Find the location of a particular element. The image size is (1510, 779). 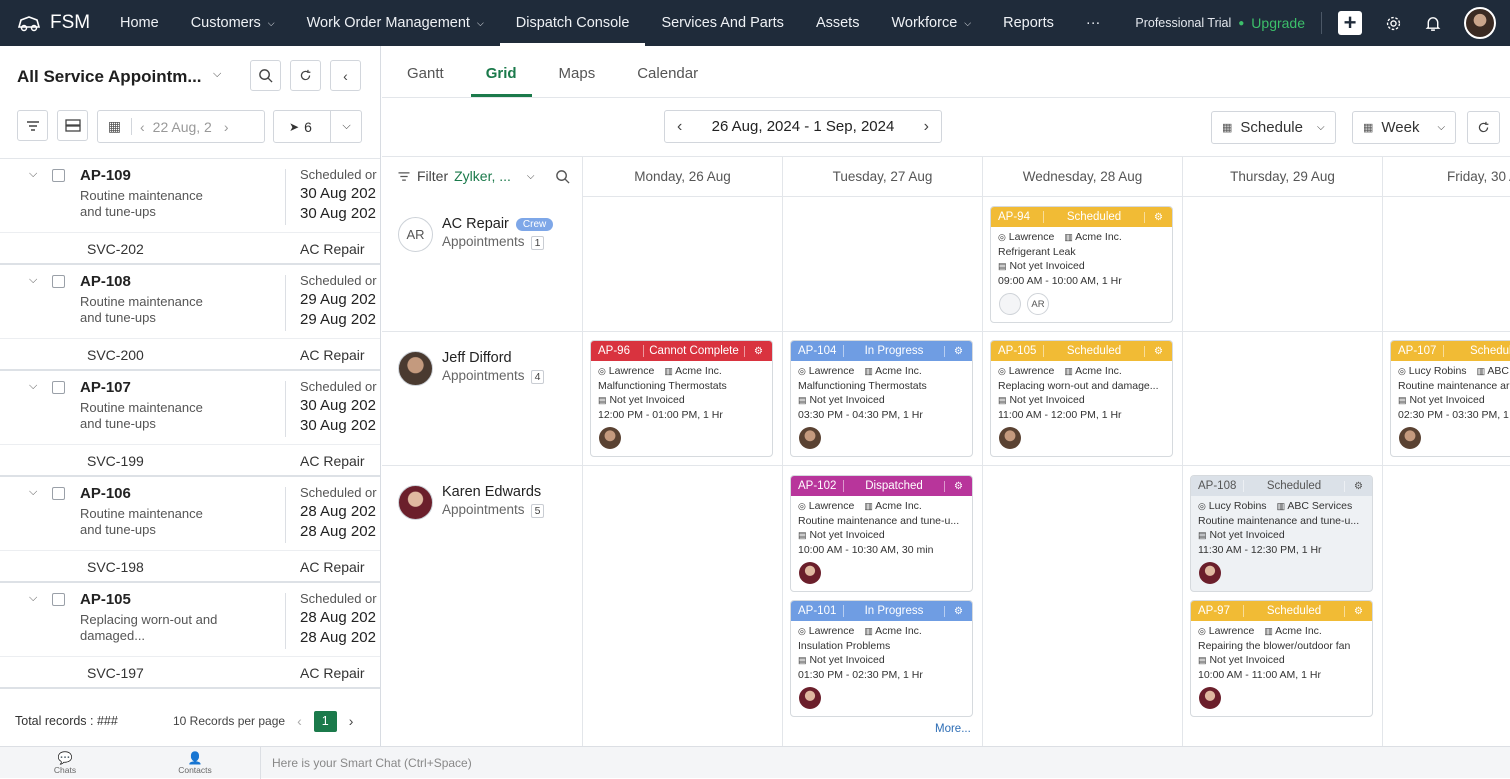

card-id: AP-97 is located at coordinates (1221, 611).